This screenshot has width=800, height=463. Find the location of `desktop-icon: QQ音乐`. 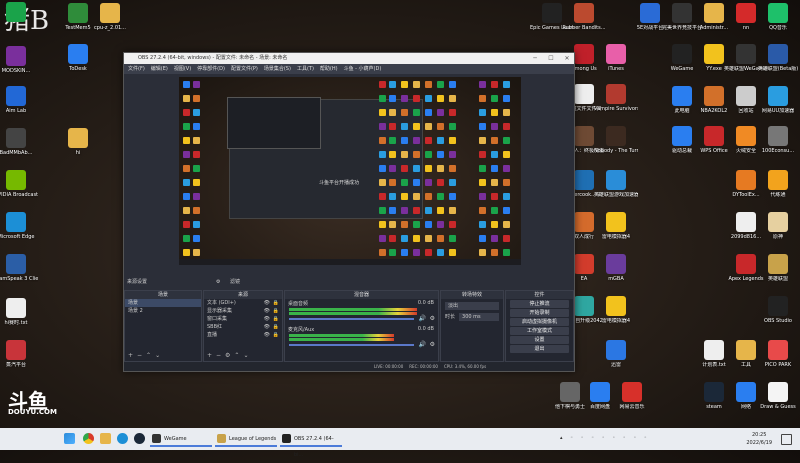

desktop-icon: QQ音乐 is located at coordinates (778, 17).